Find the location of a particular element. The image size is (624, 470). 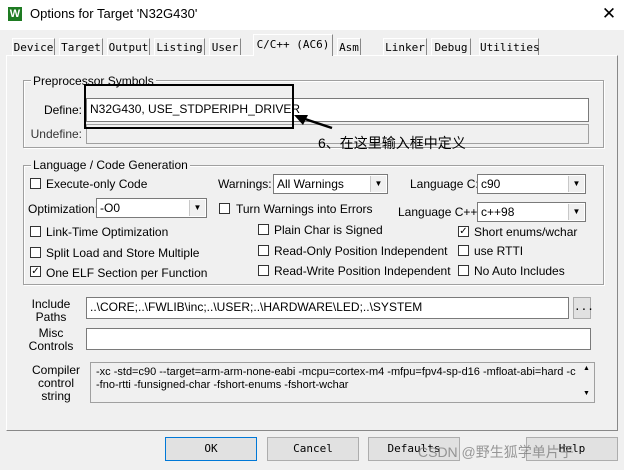

misc-controls-label-line2: Controls is located at coordinates (51, 346).